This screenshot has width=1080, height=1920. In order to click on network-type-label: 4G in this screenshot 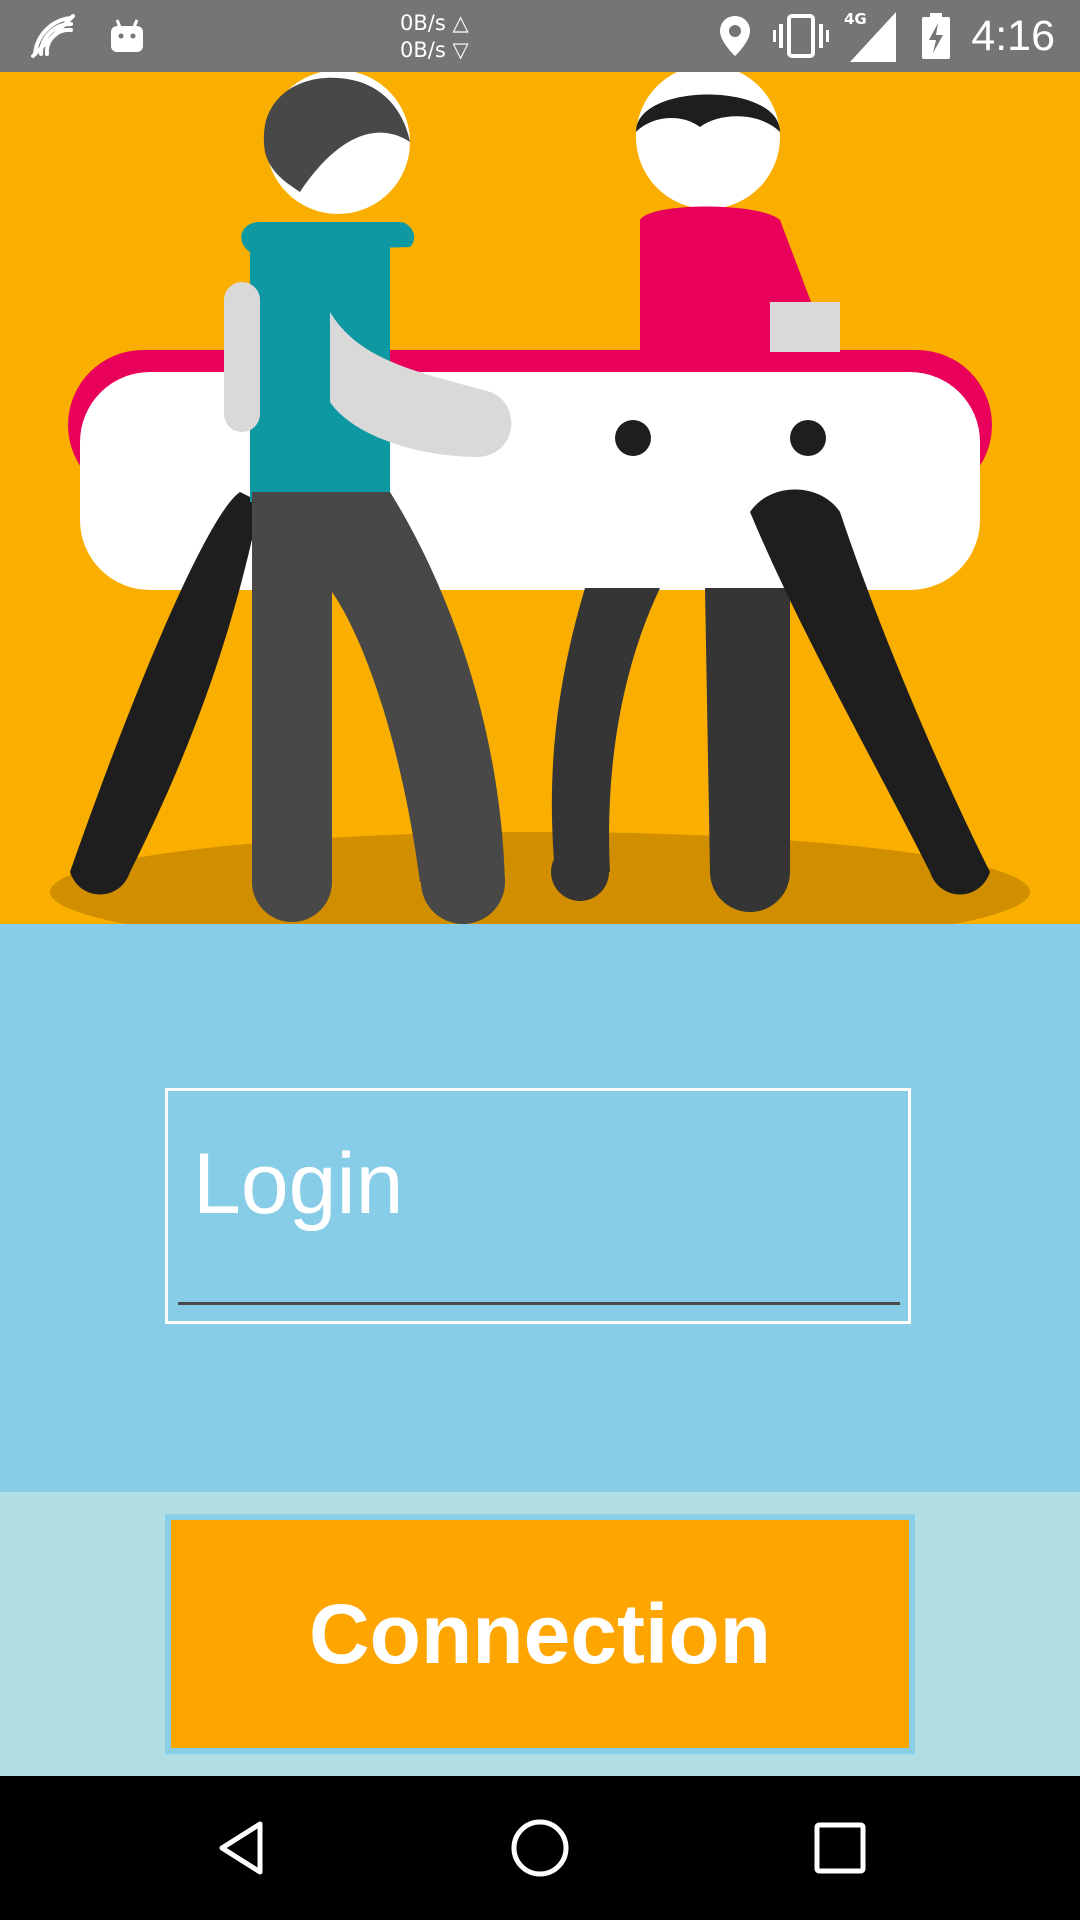, I will do `click(855, 19)`.